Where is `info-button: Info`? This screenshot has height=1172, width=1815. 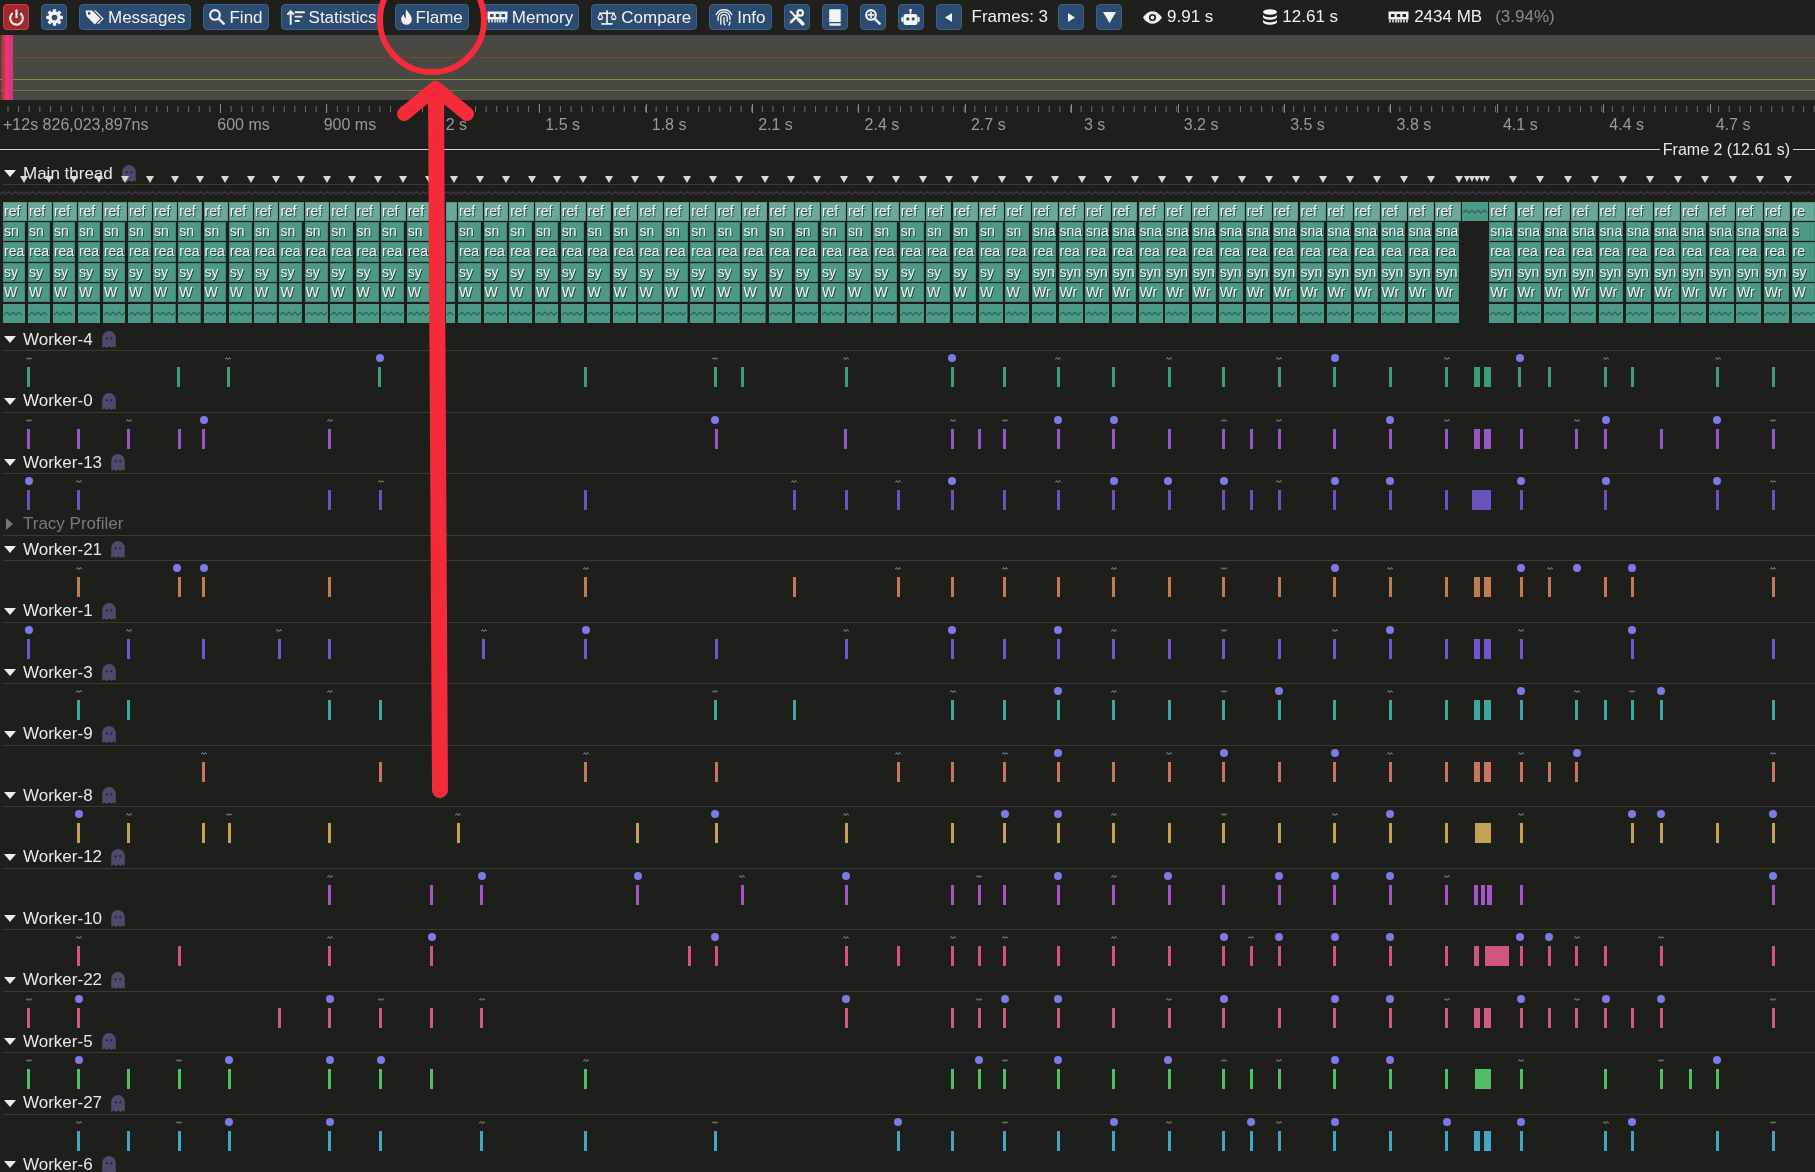 info-button: Info is located at coordinates (740, 17).